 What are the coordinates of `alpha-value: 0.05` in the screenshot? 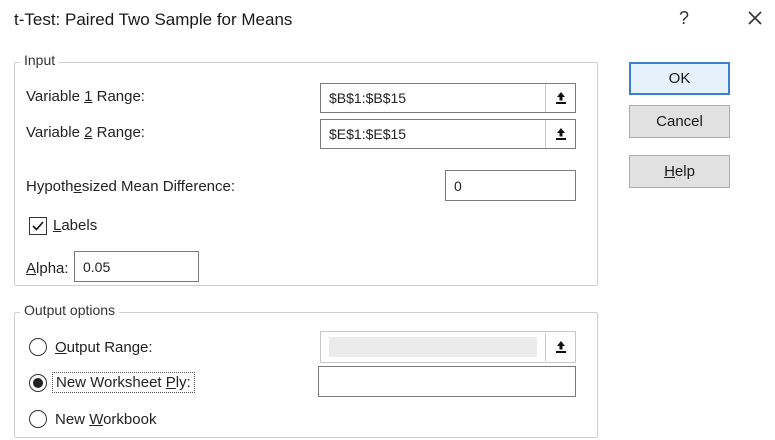 It's located at (136, 267).